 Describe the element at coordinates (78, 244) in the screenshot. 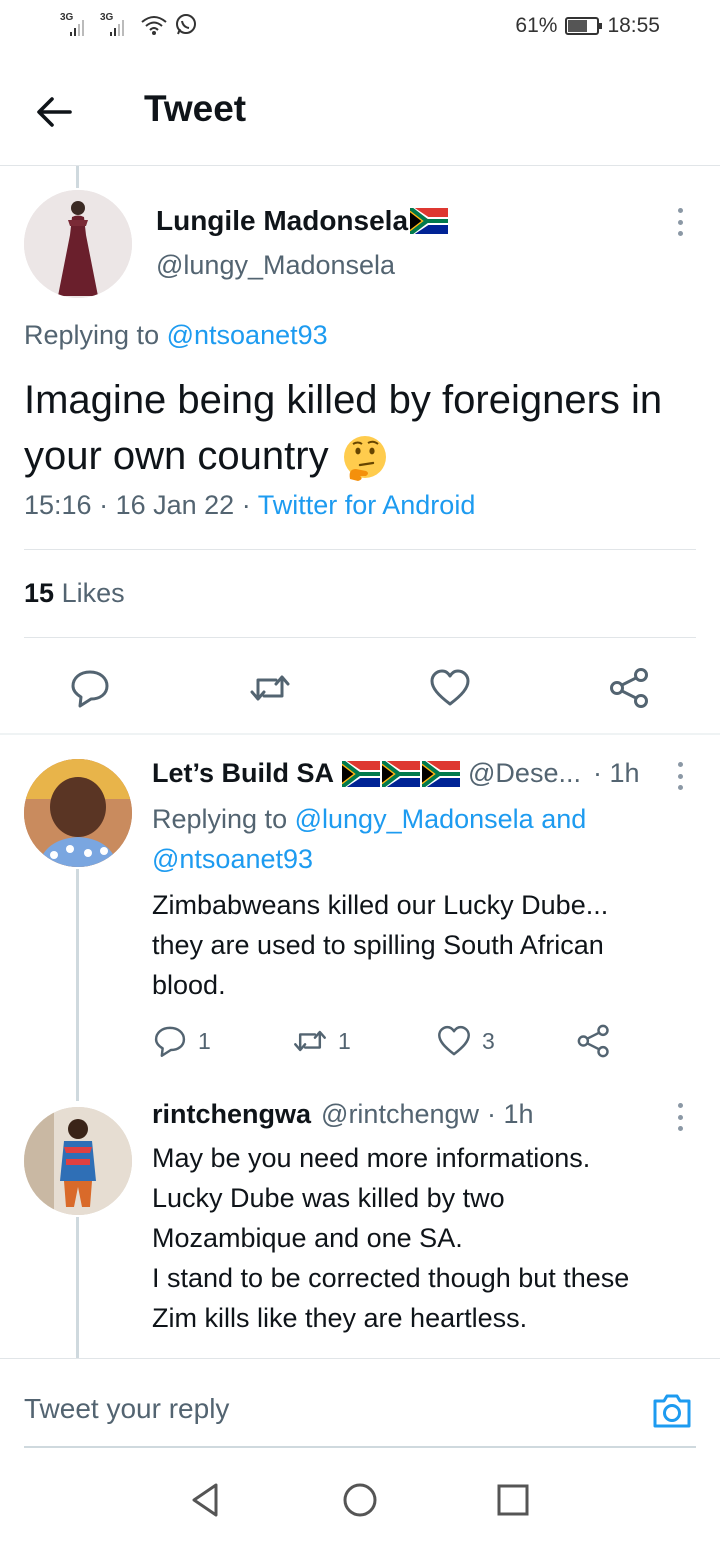

I see `author-avatar` at that location.